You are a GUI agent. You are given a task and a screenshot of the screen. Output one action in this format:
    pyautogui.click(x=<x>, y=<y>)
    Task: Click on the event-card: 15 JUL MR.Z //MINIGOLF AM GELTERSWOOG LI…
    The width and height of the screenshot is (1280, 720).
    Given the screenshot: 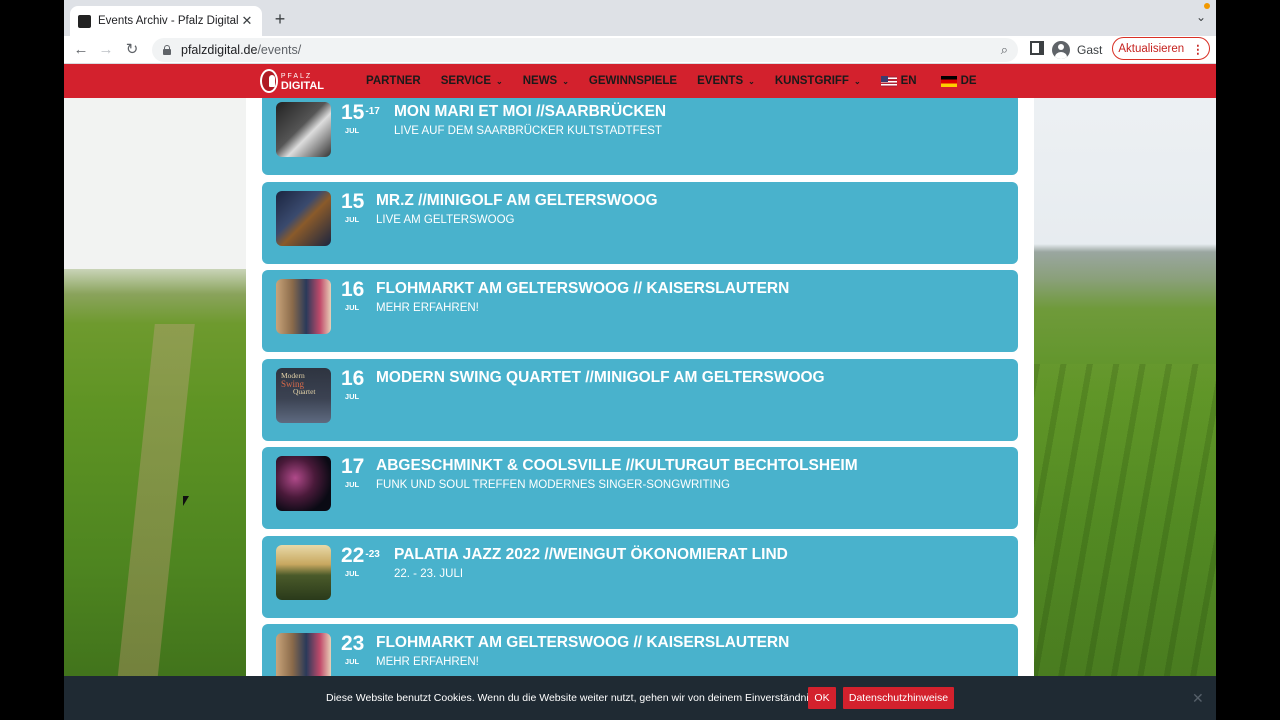 What is the action you would take?
    pyautogui.click(x=640, y=223)
    